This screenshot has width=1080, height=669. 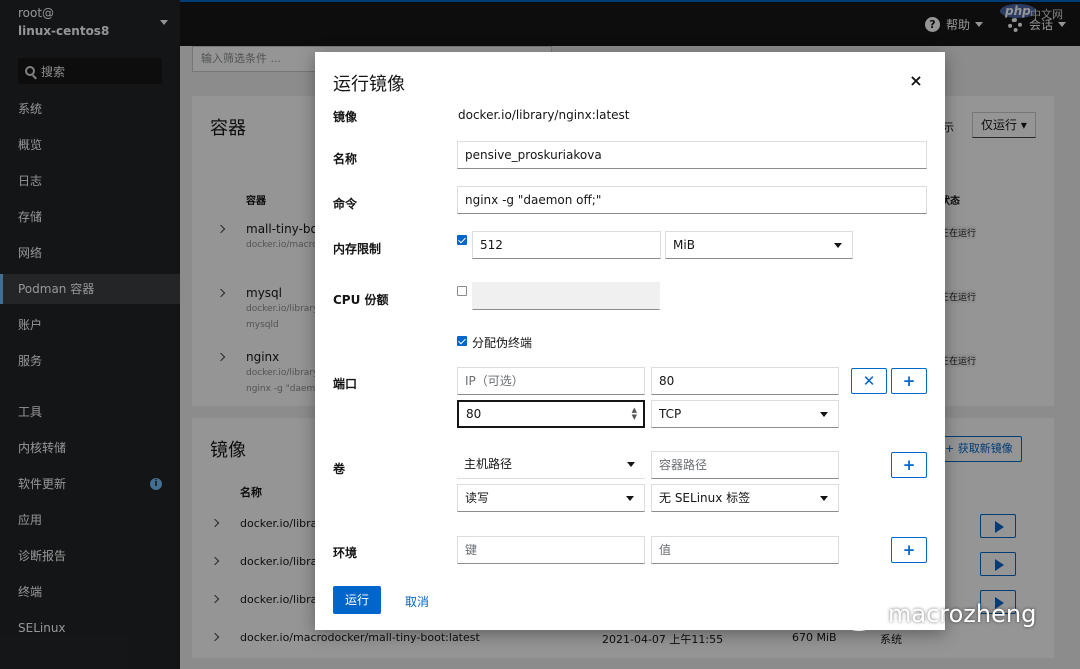 What do you see at coordinates (745, 498) in the screenshot?
I see `selinux-label-select: 无 SELinux 标签` at bounding box center [745, 498].